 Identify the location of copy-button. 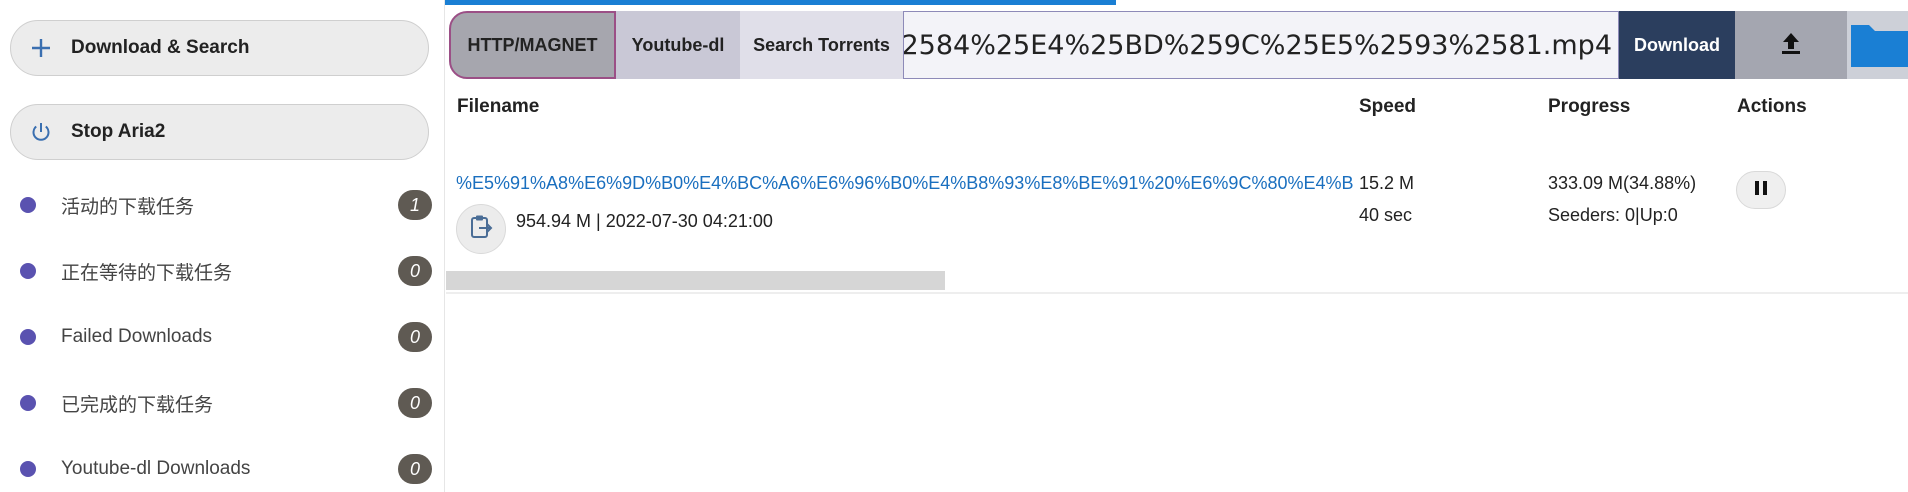
(481, 229).